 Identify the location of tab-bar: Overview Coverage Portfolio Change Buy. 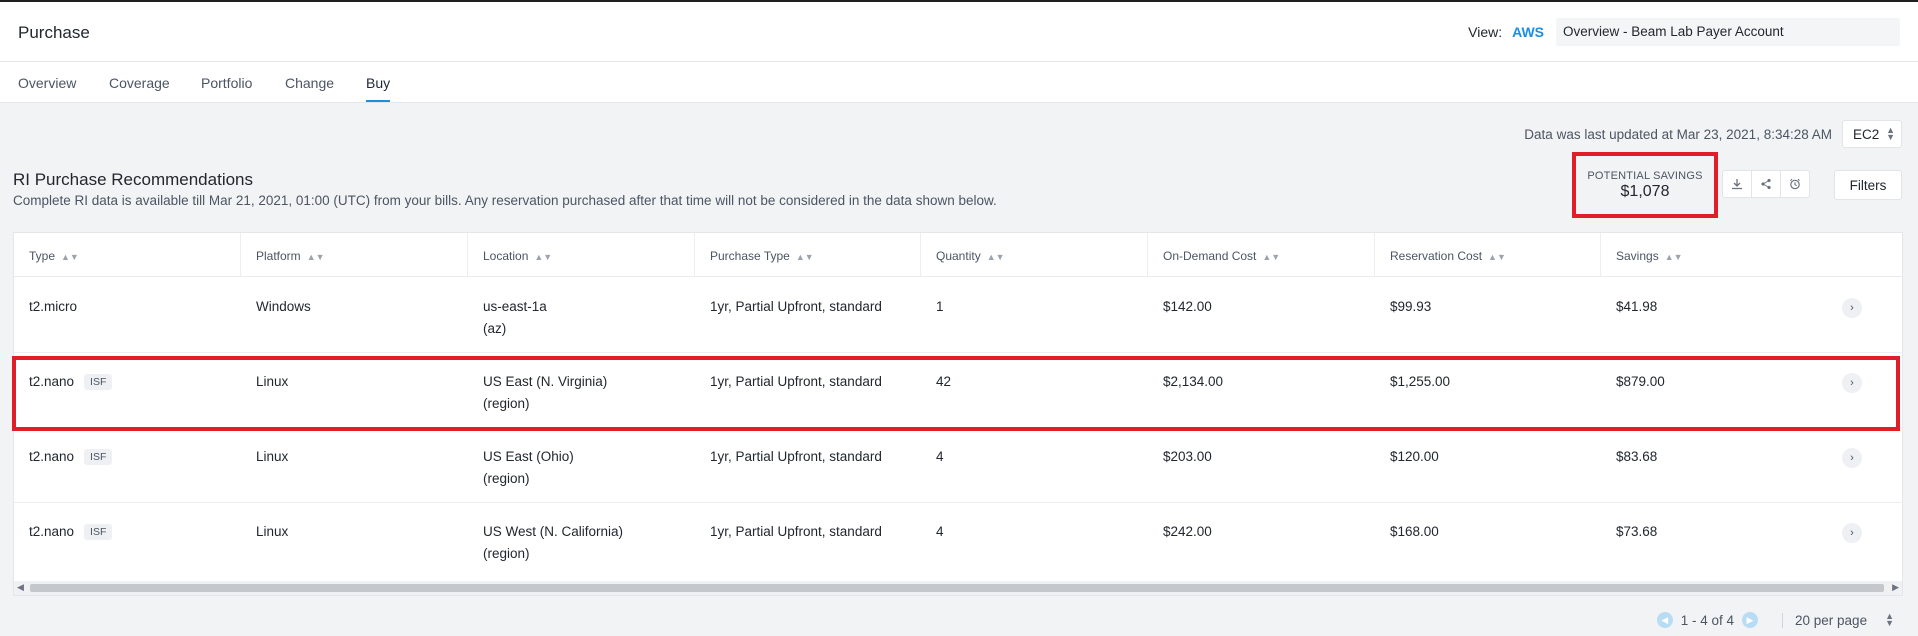
(959, 82).